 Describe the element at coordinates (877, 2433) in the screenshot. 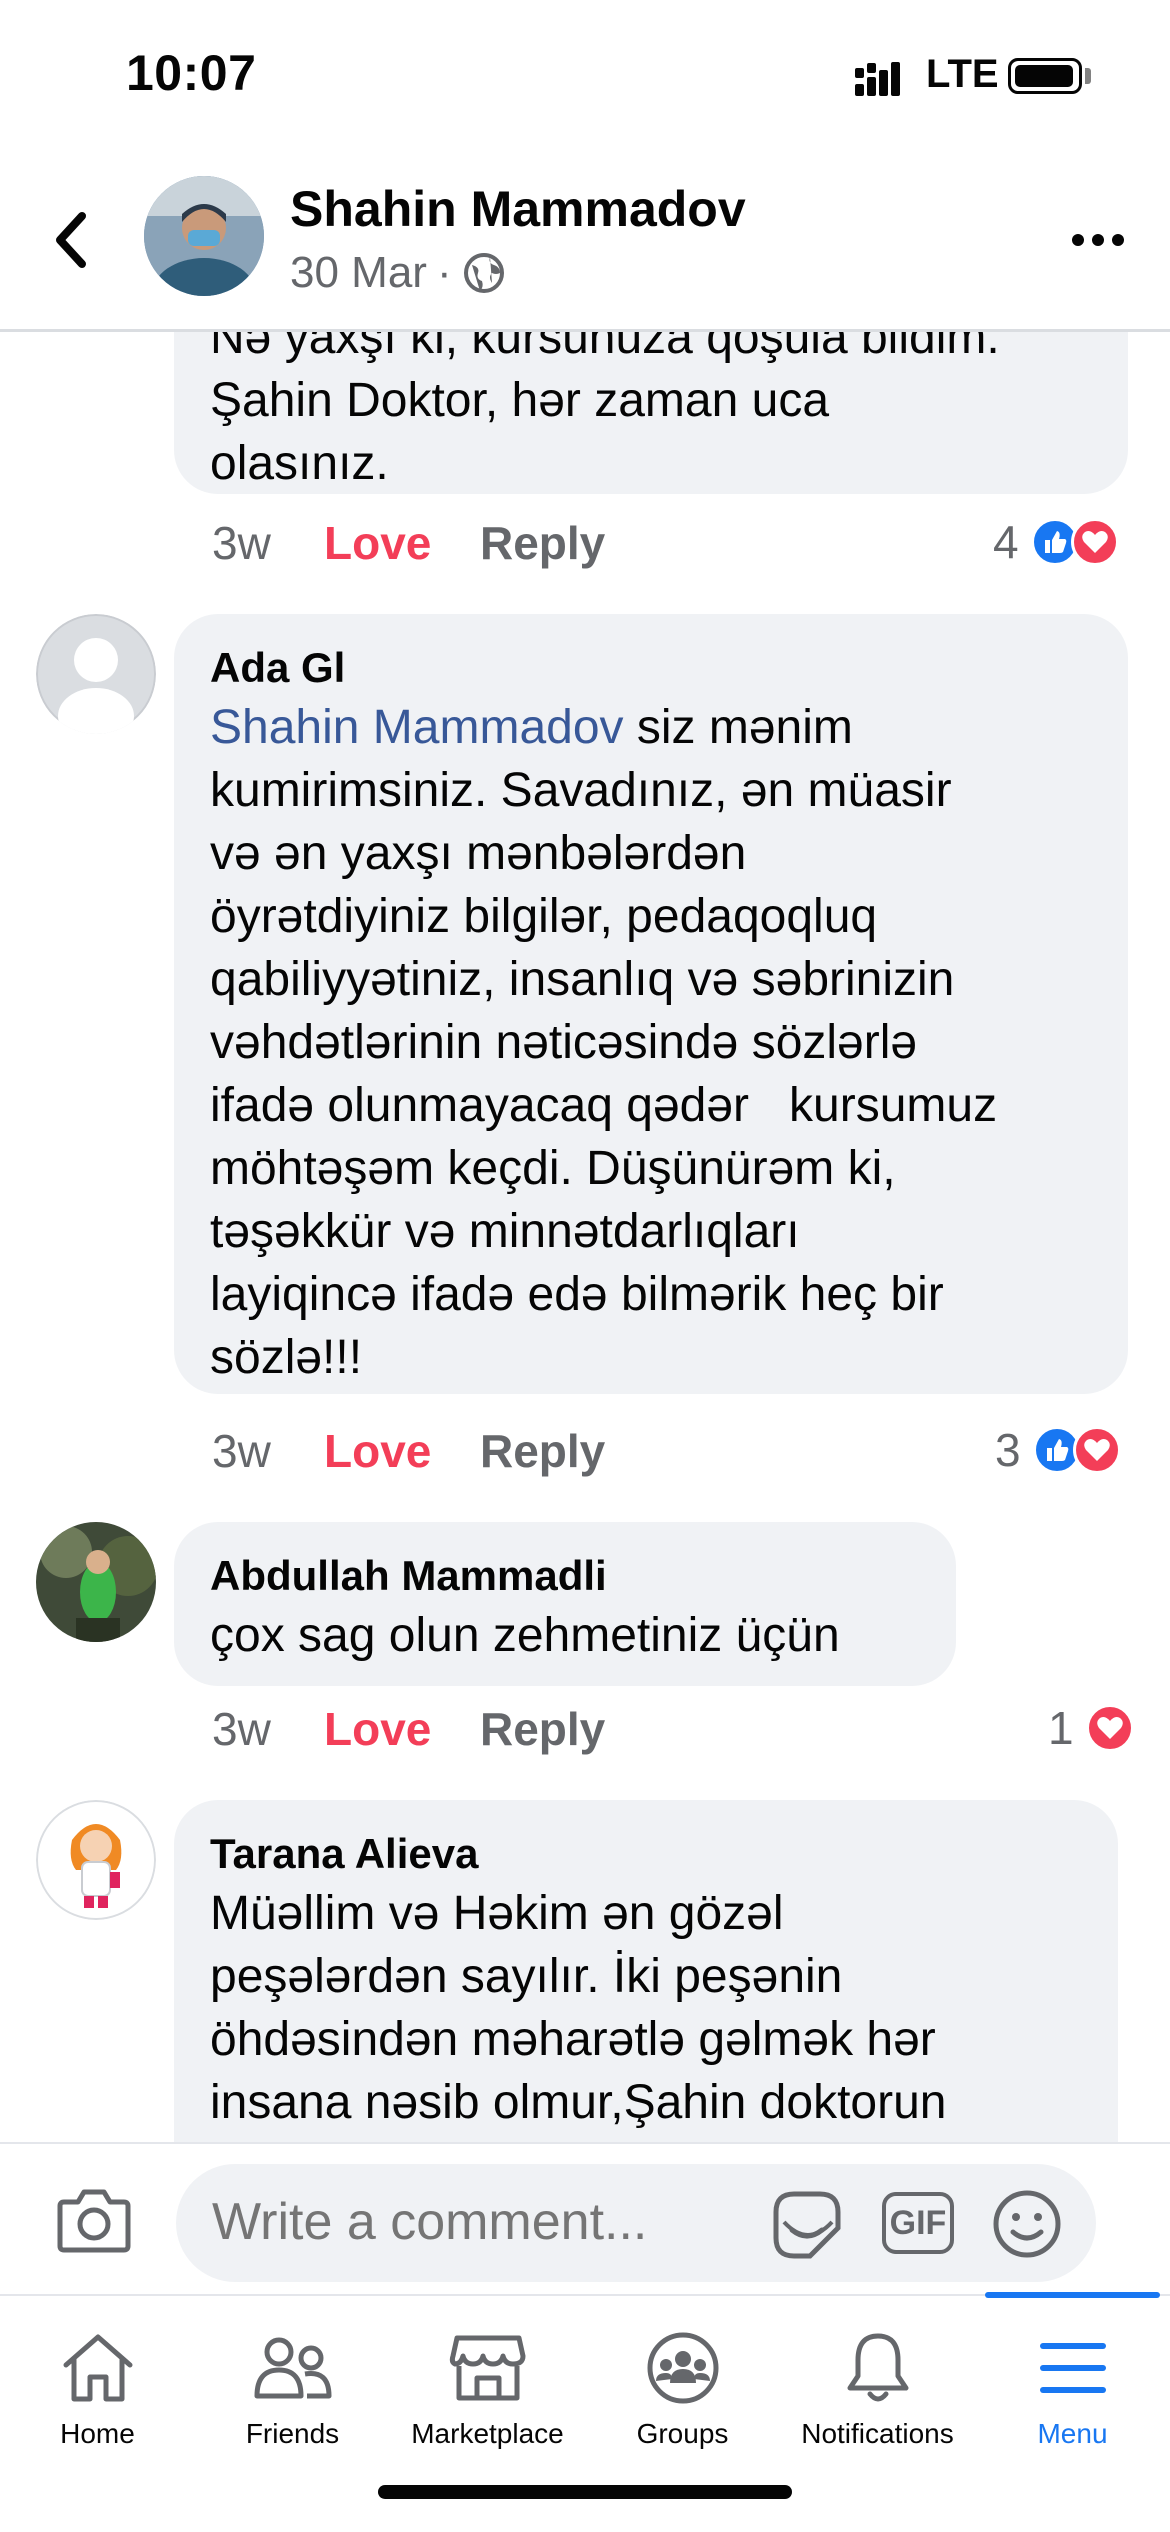

I see `tab-label: Notifications` at that location.